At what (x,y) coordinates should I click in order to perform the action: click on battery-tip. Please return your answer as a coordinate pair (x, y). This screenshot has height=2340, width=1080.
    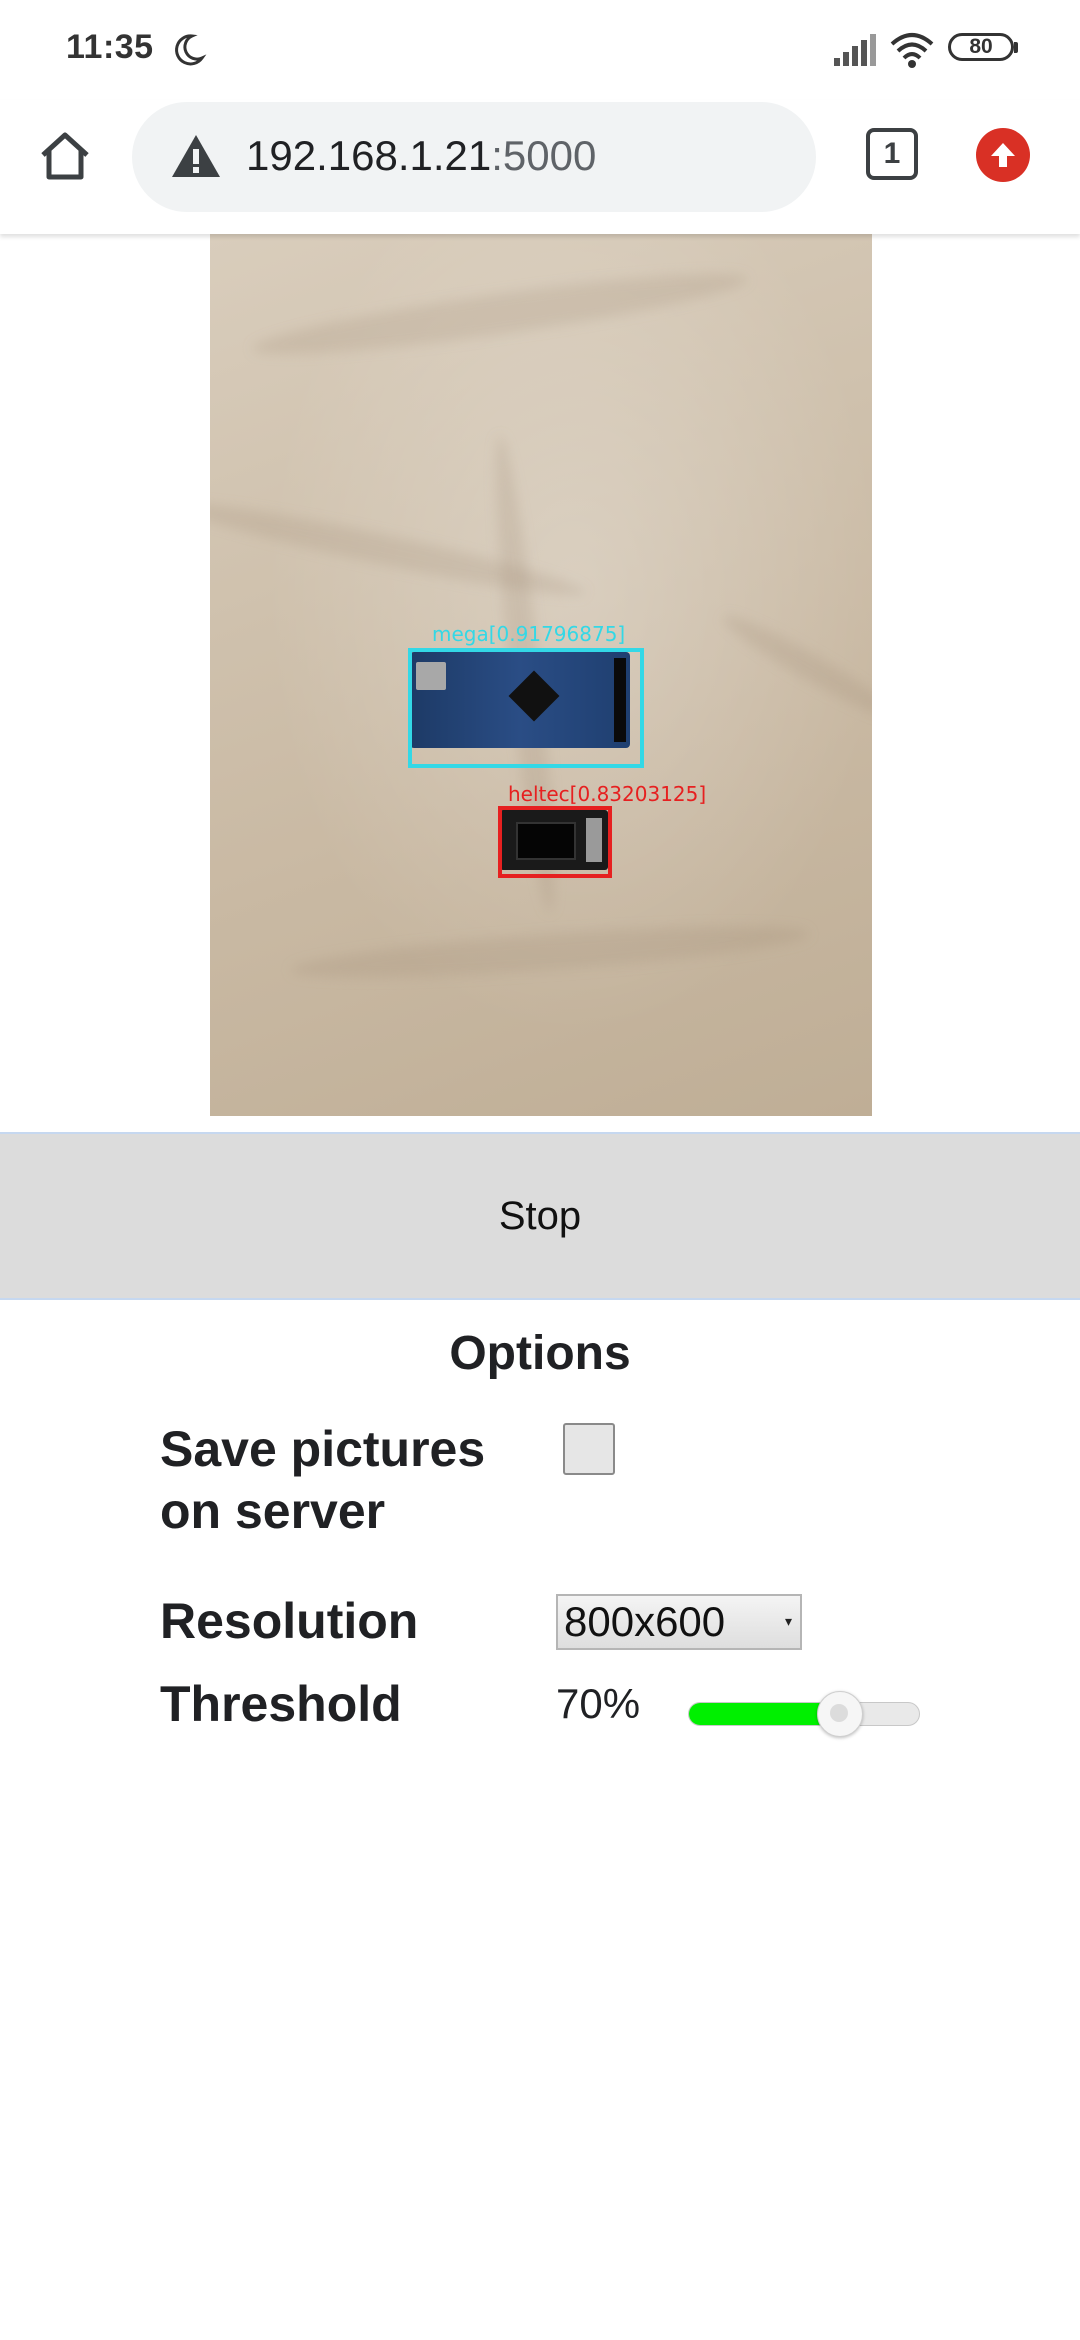
    Looking at the image, I should click on (1016, 47).